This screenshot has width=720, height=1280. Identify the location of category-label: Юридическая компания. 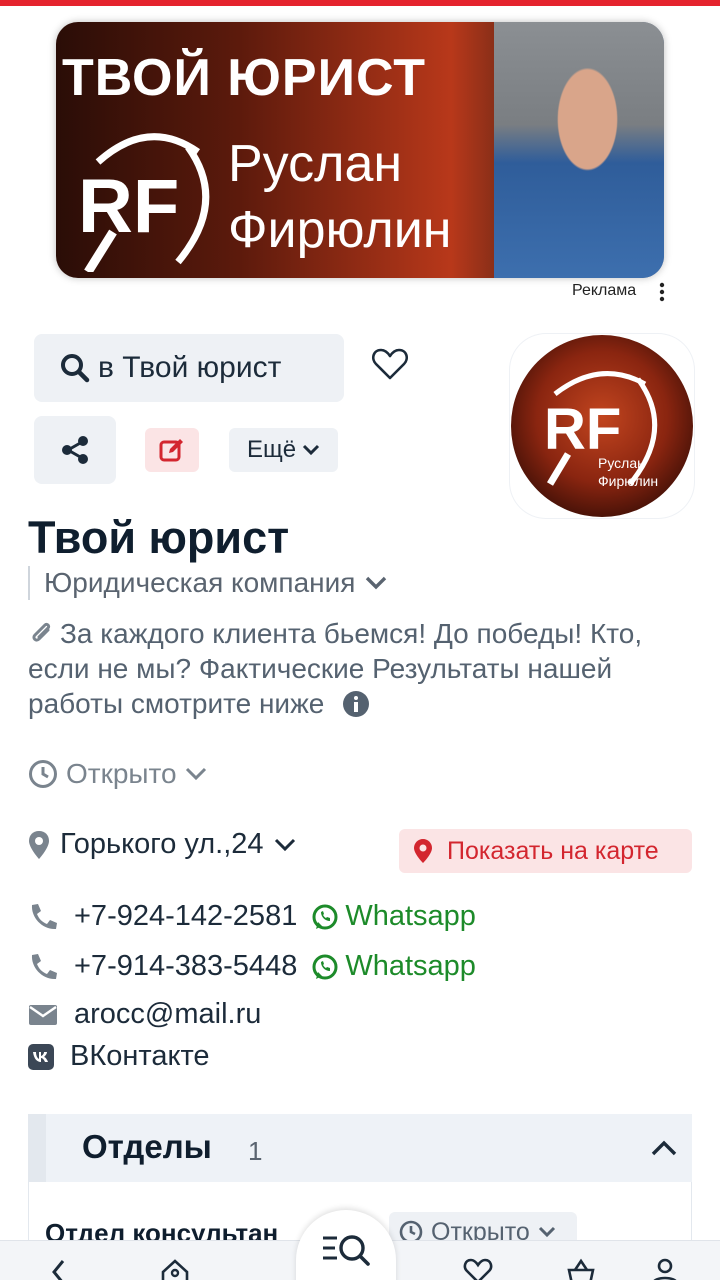
(200, 582).